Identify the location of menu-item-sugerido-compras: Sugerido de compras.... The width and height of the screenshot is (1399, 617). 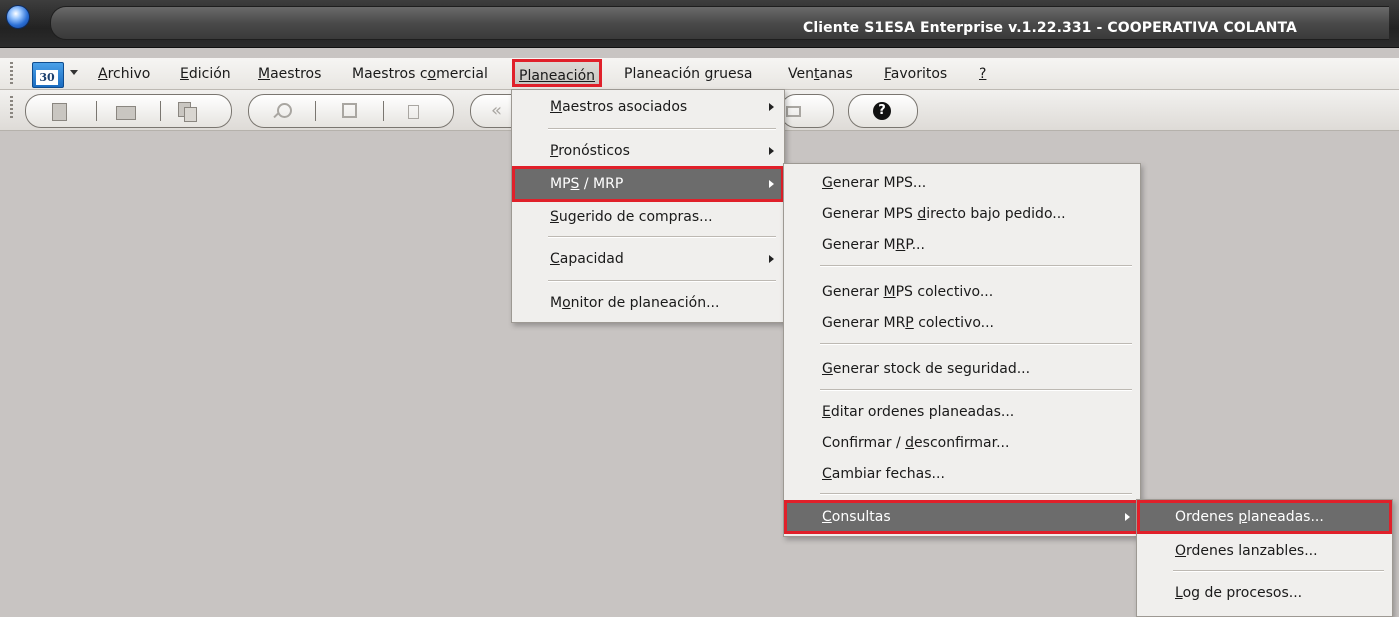
(648, 217).